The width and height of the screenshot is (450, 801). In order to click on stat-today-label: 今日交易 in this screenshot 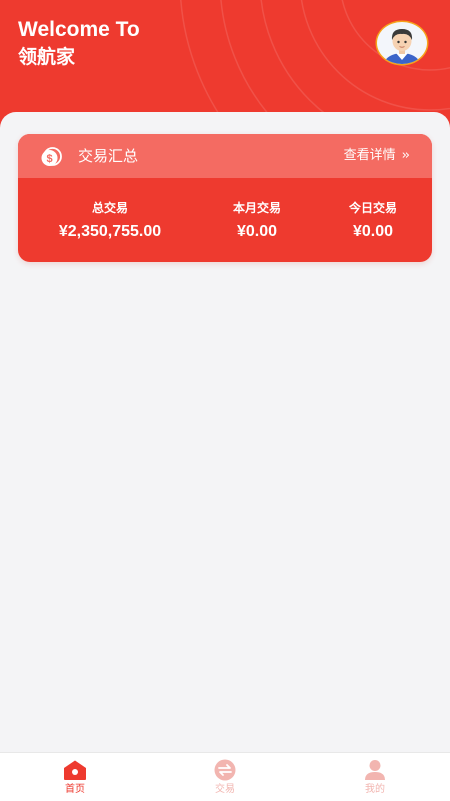, I will do `click(372, 208)`.